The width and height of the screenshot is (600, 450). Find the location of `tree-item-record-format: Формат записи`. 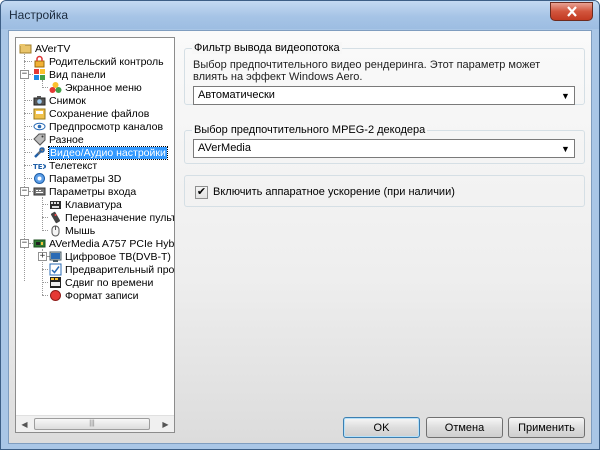

tree-item-record-format: Формат записи is located at coordinates (94, 295).